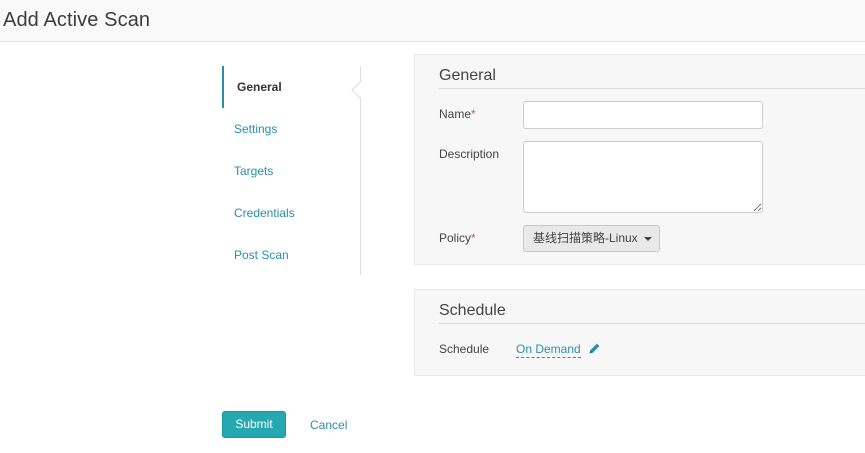  What do you see at coordinates (291, 87) in the screenshot?
I see `nav-item-general: General` at bounding box center [291, 87].